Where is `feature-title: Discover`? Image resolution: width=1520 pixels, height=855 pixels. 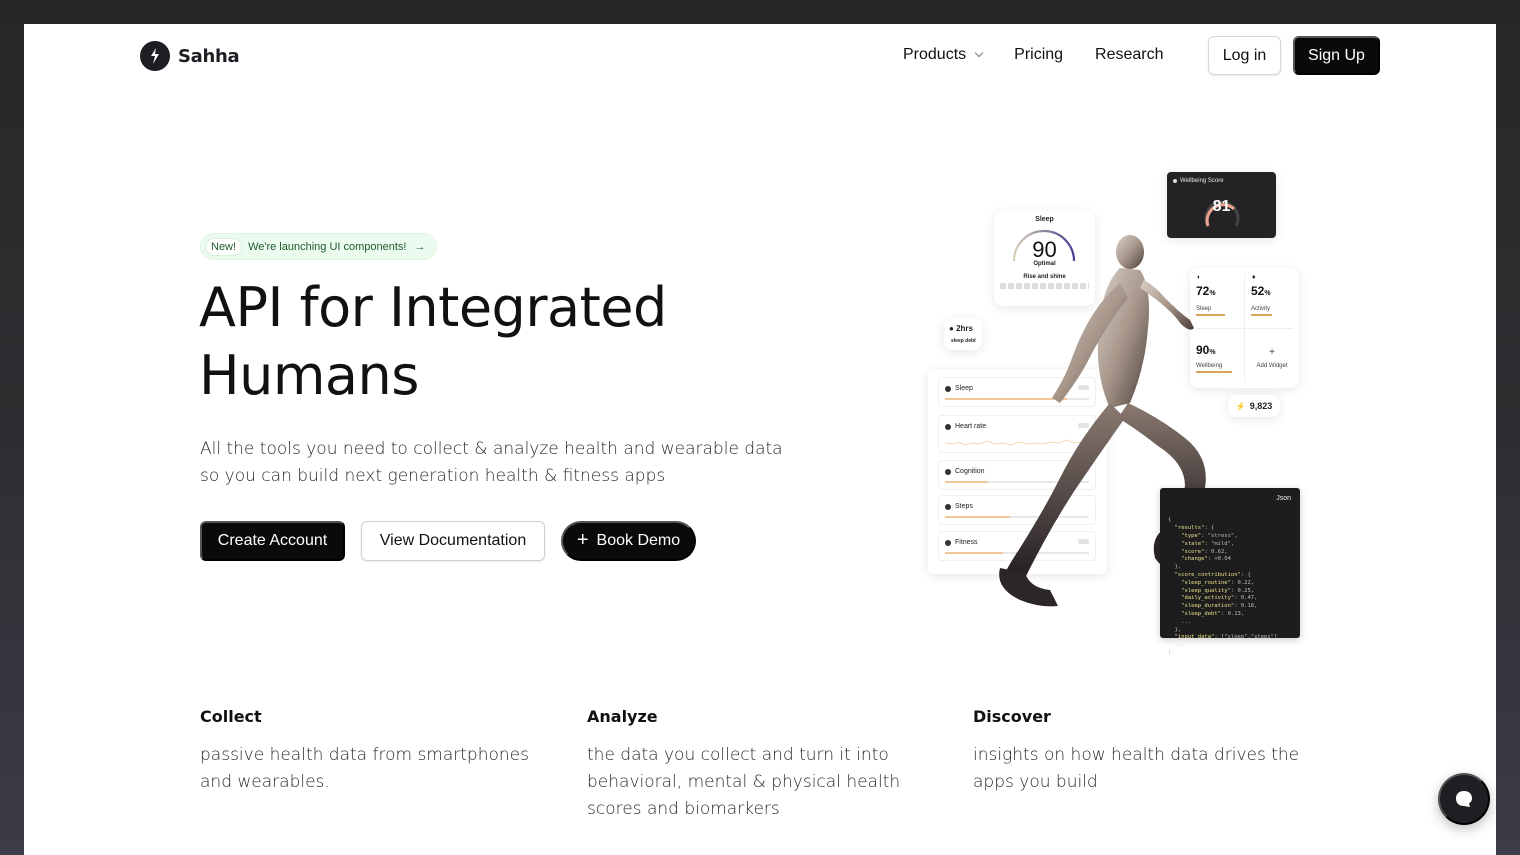
feature-title: Discover is located at coordinates (1012, 716).